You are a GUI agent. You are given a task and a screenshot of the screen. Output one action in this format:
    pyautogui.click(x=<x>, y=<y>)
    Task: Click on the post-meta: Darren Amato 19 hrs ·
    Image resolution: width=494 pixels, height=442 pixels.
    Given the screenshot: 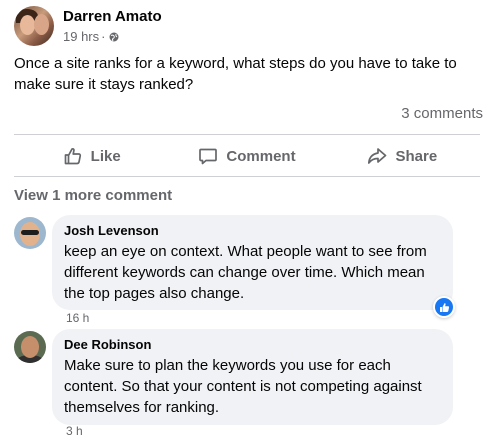 What is the action you would take?
    pyautogui.click(x=112, y=26)
    